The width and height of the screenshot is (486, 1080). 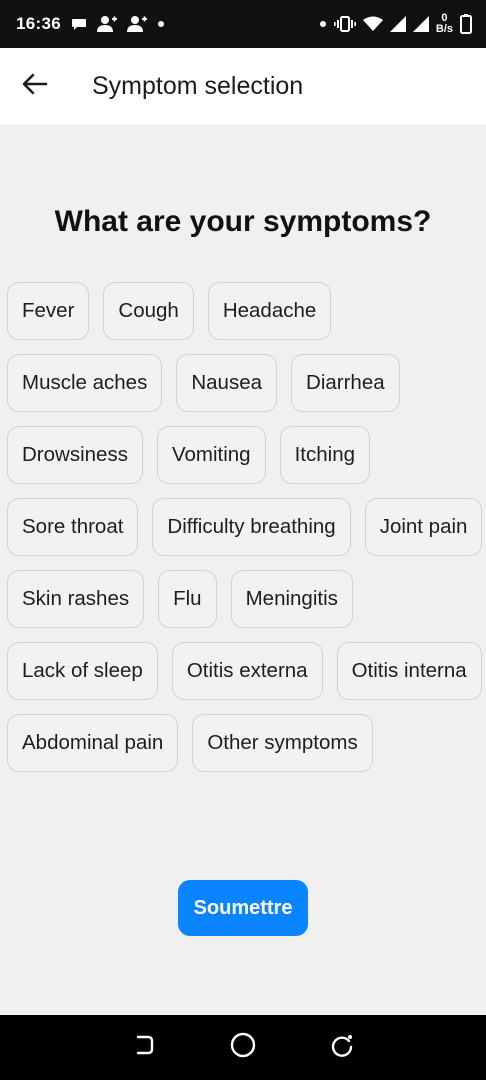 I want to click on home-nav-icon, so click(x=243, y=1047).